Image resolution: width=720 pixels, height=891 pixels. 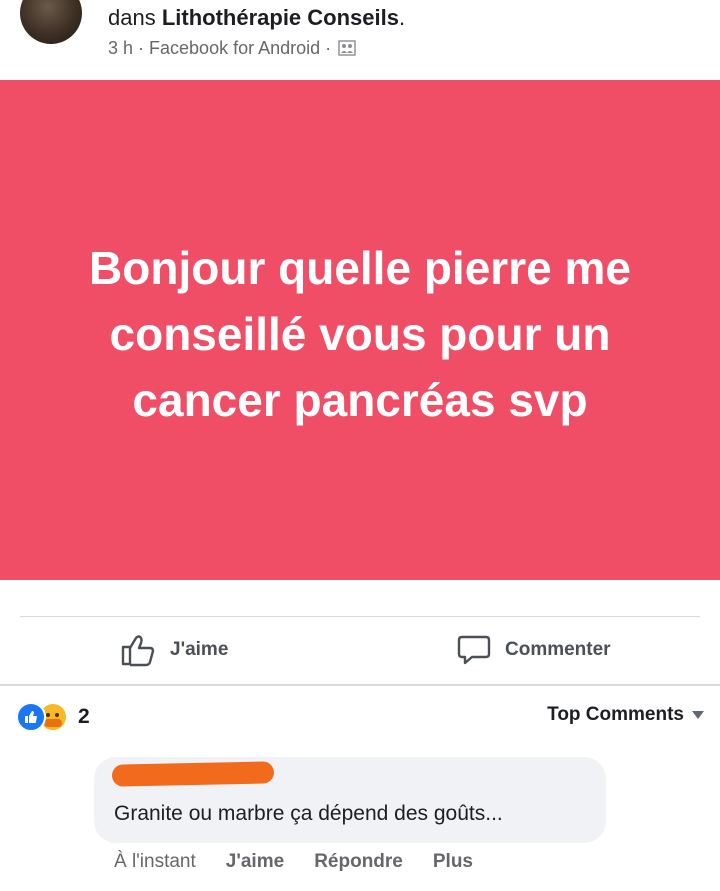 I want to click on reaction-count: 2, so click(x=84, y=716).